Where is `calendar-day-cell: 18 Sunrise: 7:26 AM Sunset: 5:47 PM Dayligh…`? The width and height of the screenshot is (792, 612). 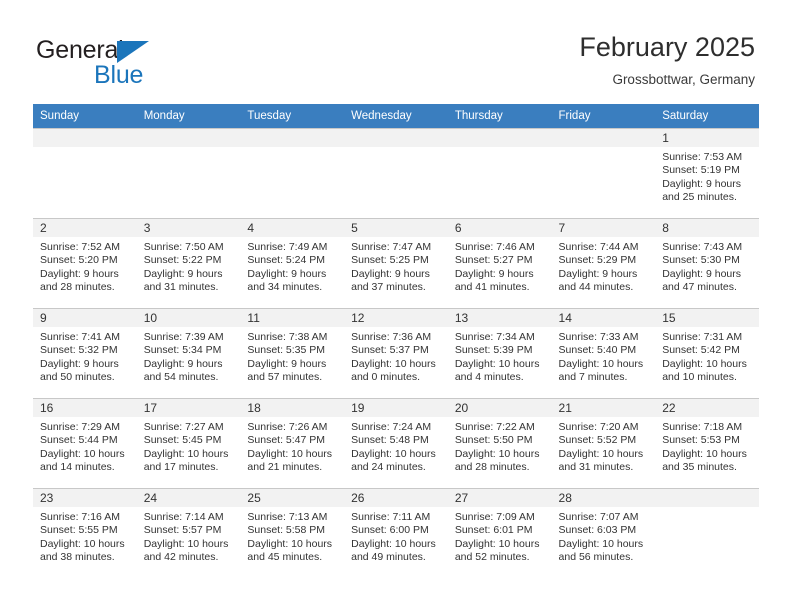 calendar-day-cell: 18 Sunrise: 7:26 AM Sunset: 5:47 PM Dayligh… is located at coordinates (292, 443).